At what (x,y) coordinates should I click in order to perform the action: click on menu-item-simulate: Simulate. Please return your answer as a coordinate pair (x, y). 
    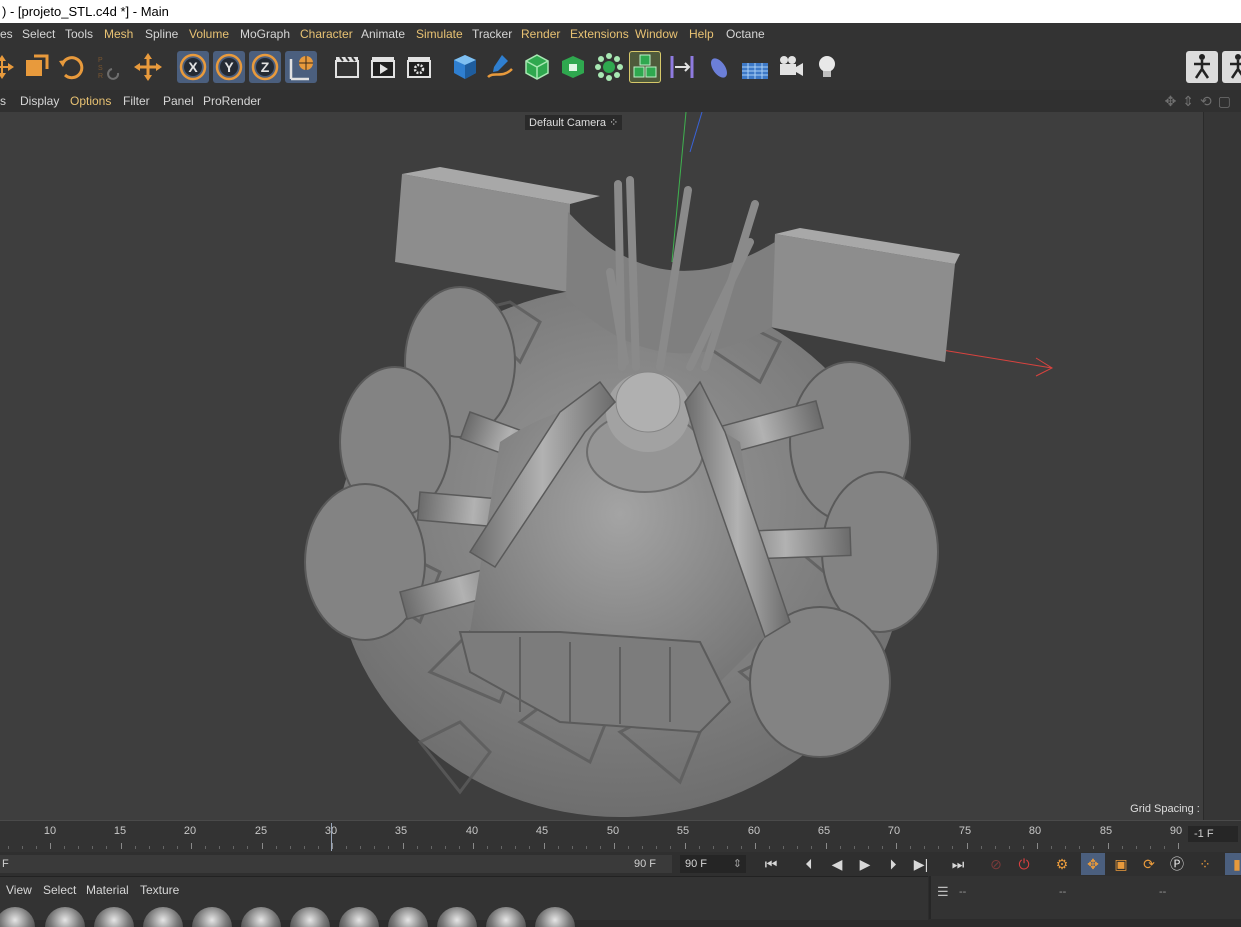
    Looking at the image, I should click on (439, 34).